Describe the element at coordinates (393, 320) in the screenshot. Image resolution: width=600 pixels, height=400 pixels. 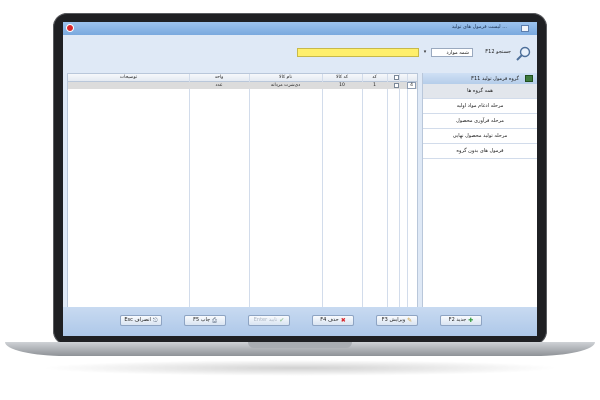
I see `edit-button-label: ویرایش F3` at that location.